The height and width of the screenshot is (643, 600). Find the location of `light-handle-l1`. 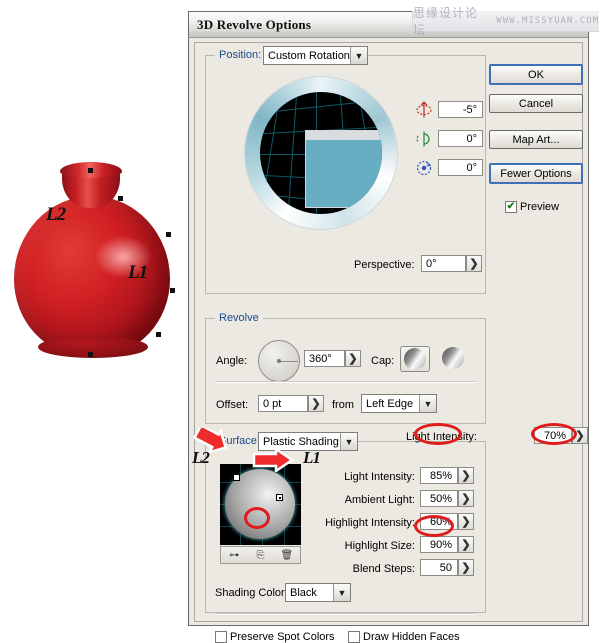

light-handle-l1 is located at coordinates (279, 497).